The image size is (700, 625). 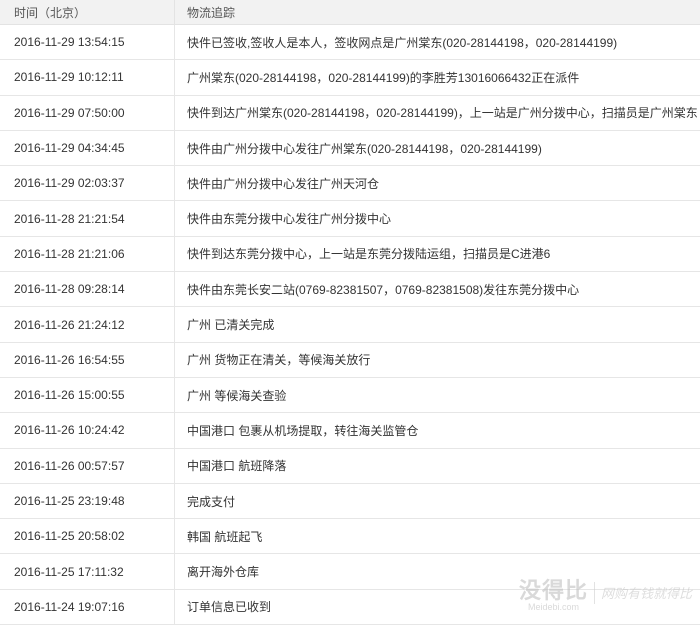 What do you see at coordinates (87, 359) in the screenshot?
I see `row-time: 2016-11-26 16:54:55` at bounding box center [87, 359].